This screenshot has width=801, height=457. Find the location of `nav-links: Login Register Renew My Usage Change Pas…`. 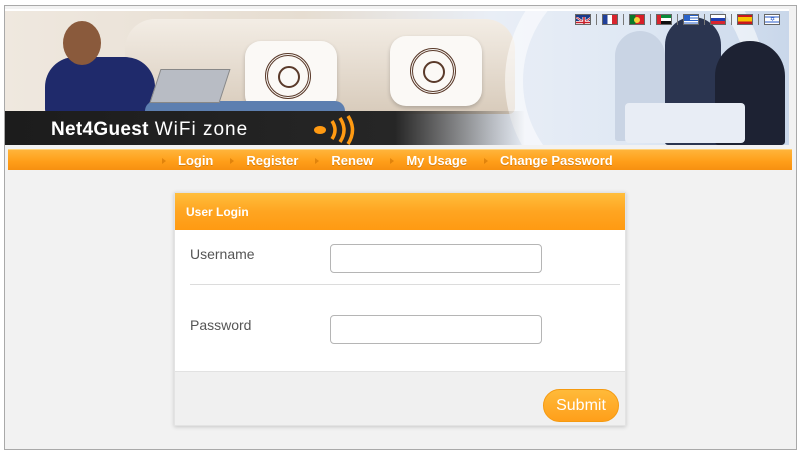

nav-links: Login Register Renew My Usage Change Pas… is located at coordinates (403, 160).